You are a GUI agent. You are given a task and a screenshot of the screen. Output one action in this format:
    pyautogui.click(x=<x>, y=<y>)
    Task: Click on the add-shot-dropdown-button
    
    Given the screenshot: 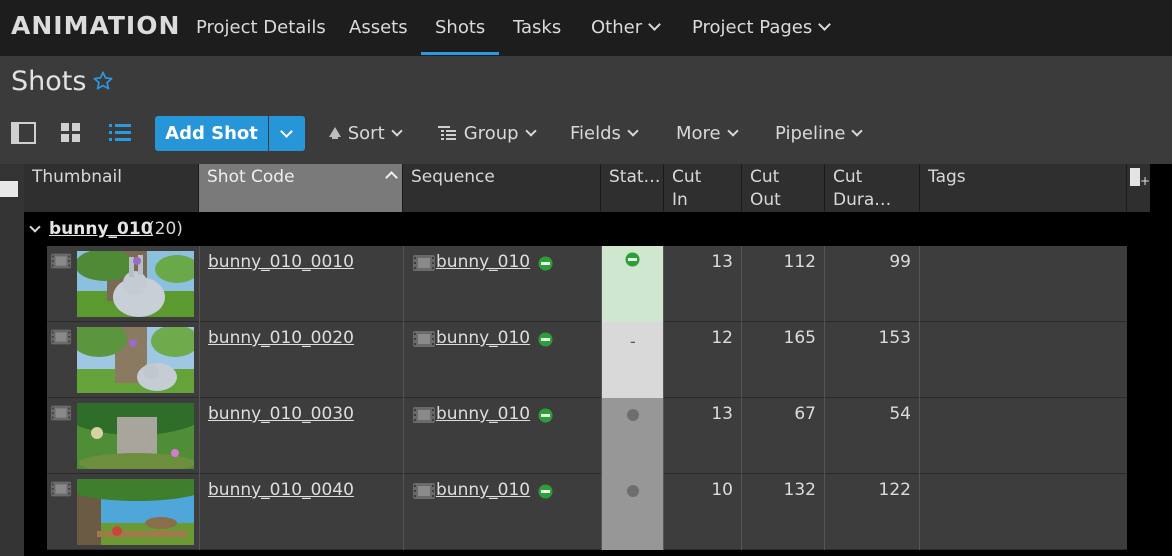 What is the action you would take?
    pyautogui.click(x=287, y=133)
    